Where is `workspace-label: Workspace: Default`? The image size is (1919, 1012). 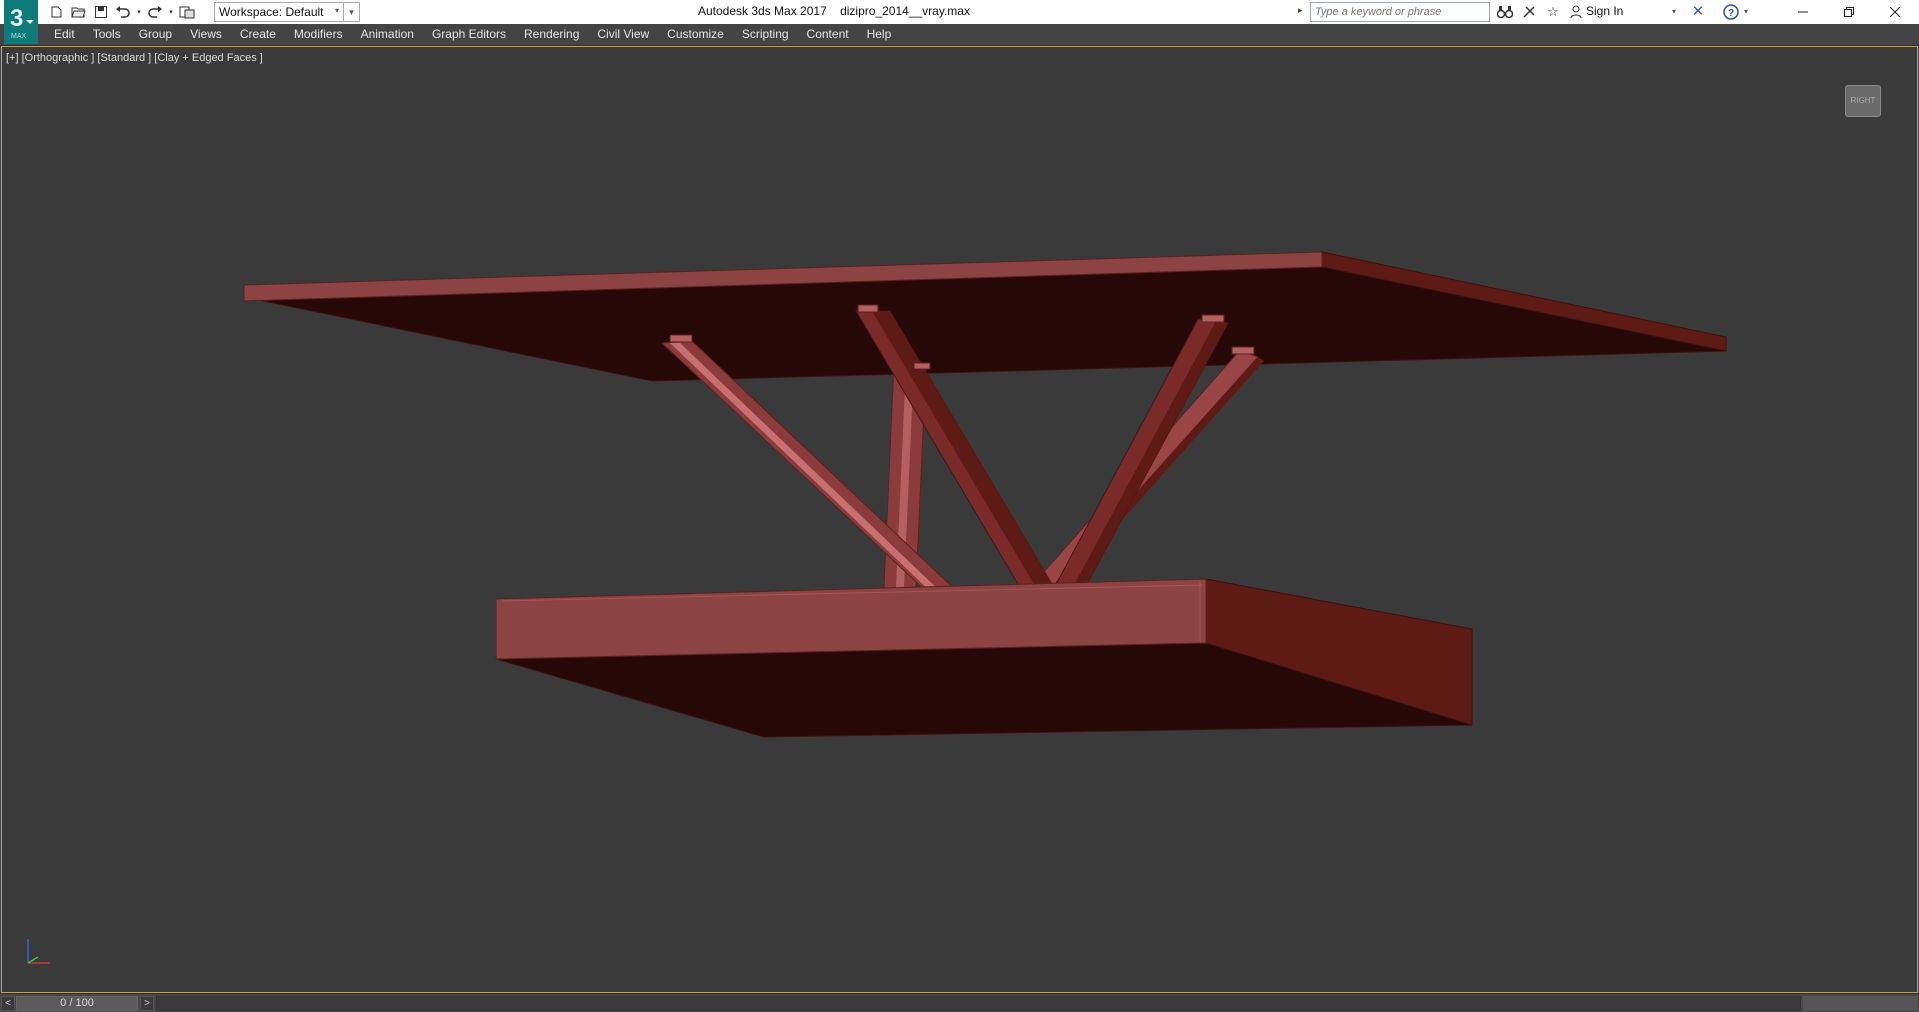 workspace-label: Workspace: Default is located at coordinates (271, 12).